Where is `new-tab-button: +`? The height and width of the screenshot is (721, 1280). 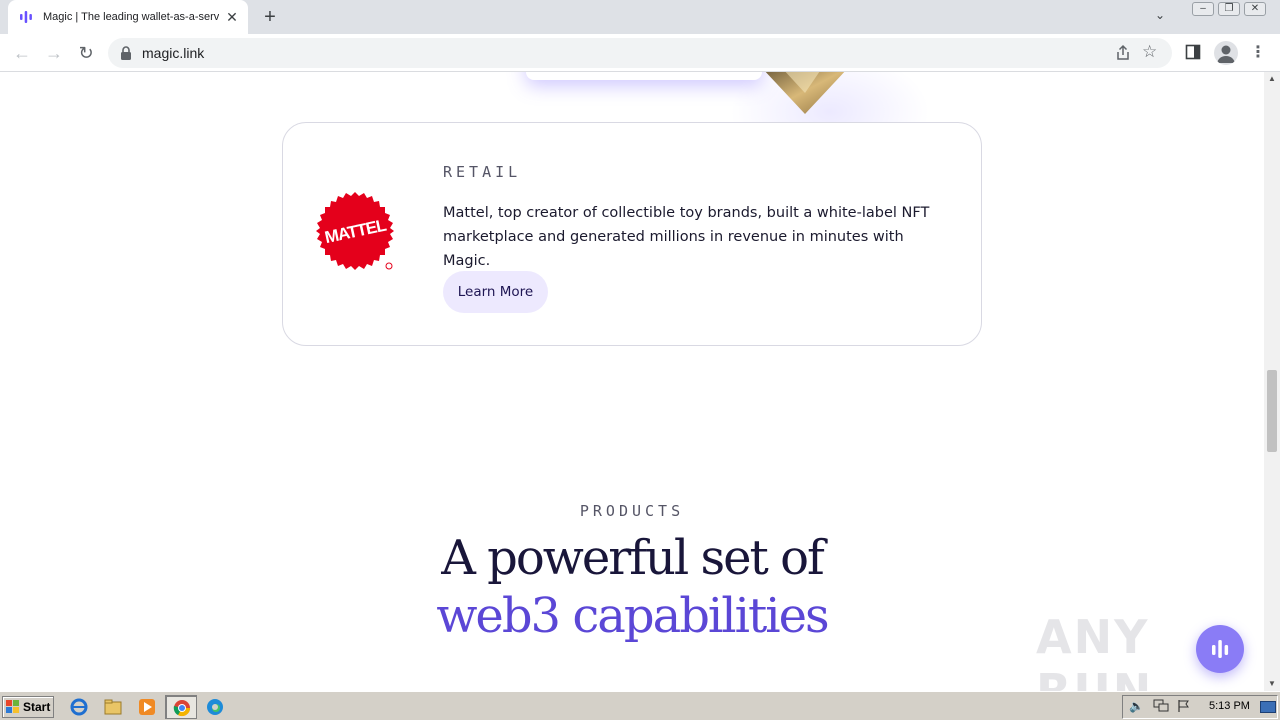
new-tab-button: + is located at coordinates (270, 17).